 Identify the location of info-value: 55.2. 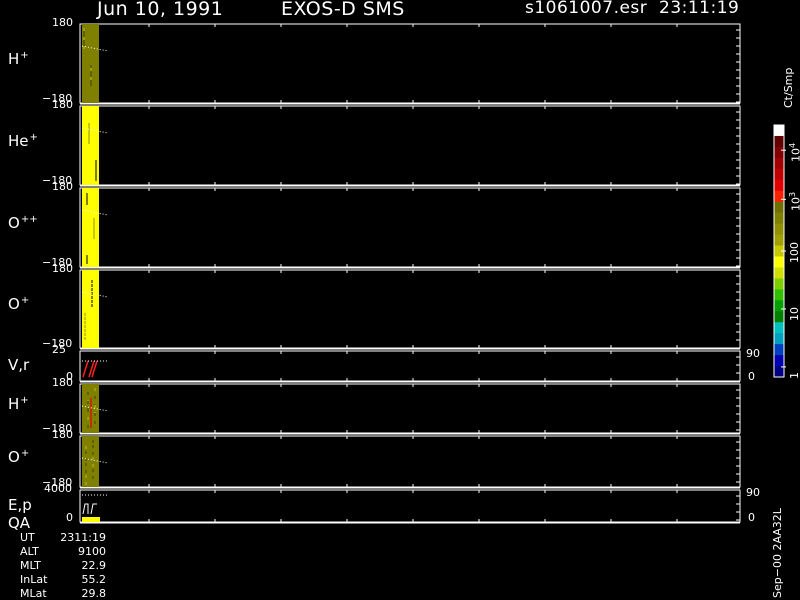
(94, 579).